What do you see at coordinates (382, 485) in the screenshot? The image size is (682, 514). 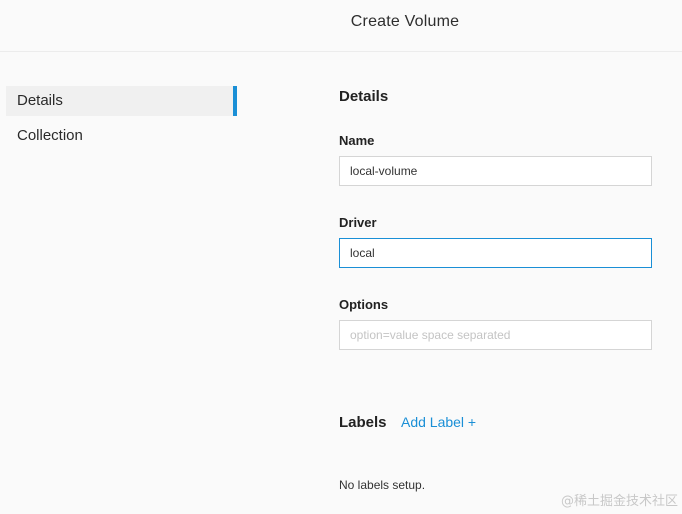 I see `no-labels-message: No labels setup.` at bounding box center [382, 485].